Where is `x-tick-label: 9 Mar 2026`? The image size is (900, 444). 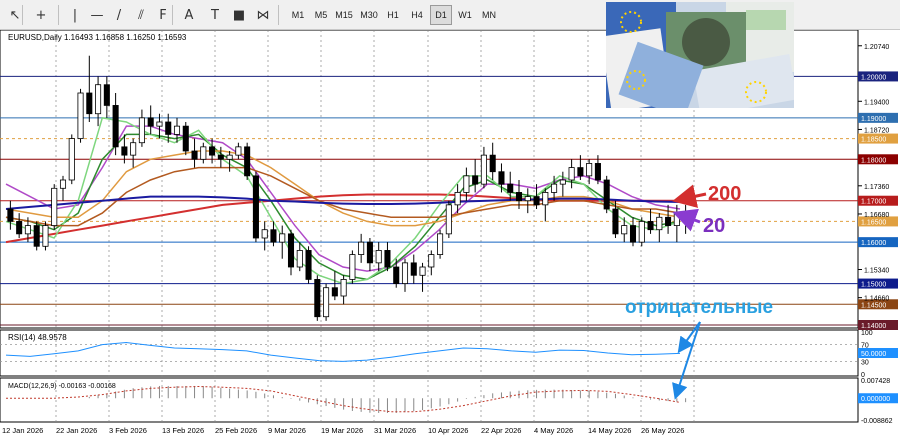
x-tick-label: 9 Mar 2026 is located at coordinates (287, 430).